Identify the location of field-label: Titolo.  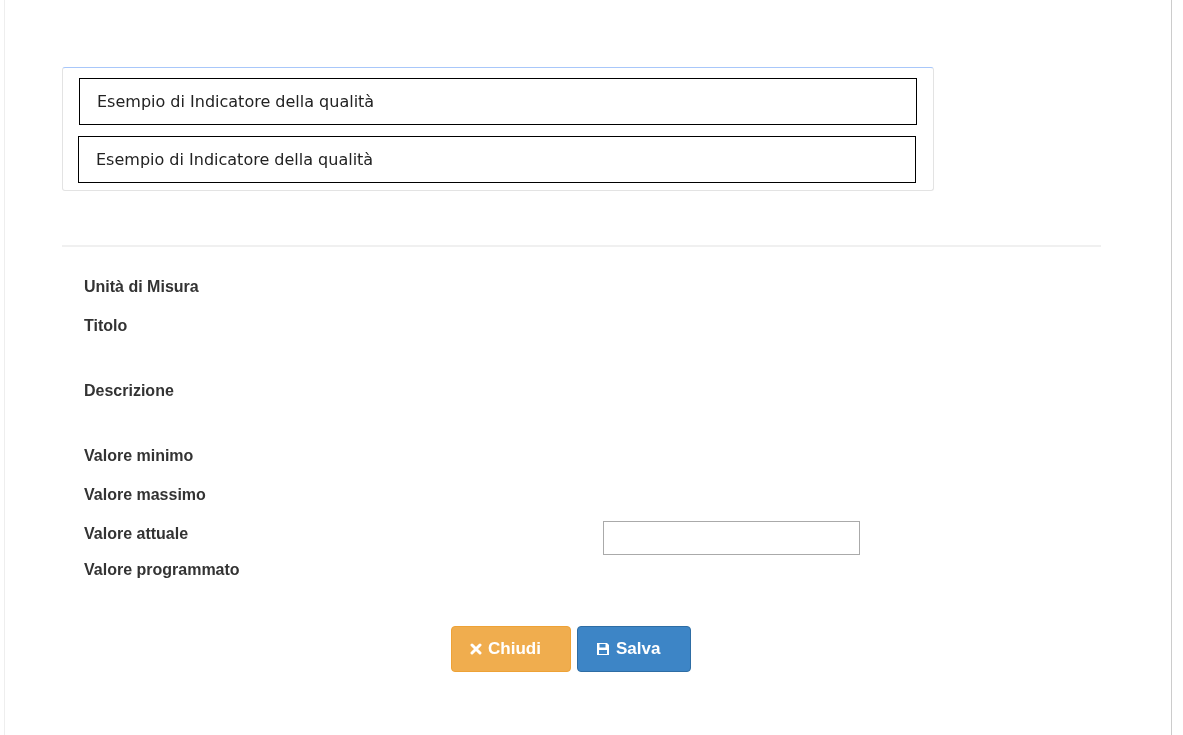
(106, 326).